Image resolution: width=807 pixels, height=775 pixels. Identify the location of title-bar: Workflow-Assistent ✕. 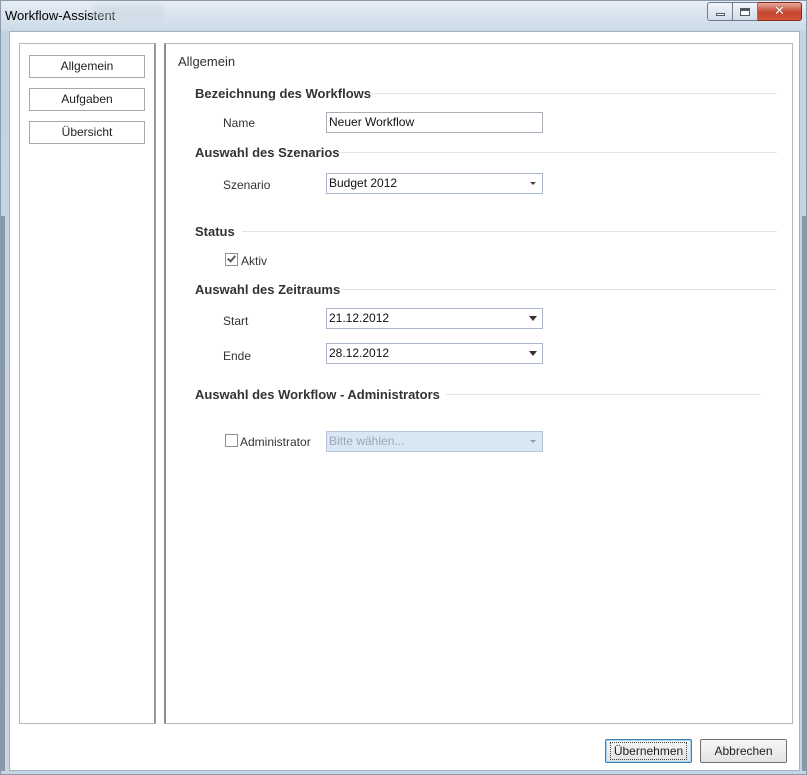
(403, 16).